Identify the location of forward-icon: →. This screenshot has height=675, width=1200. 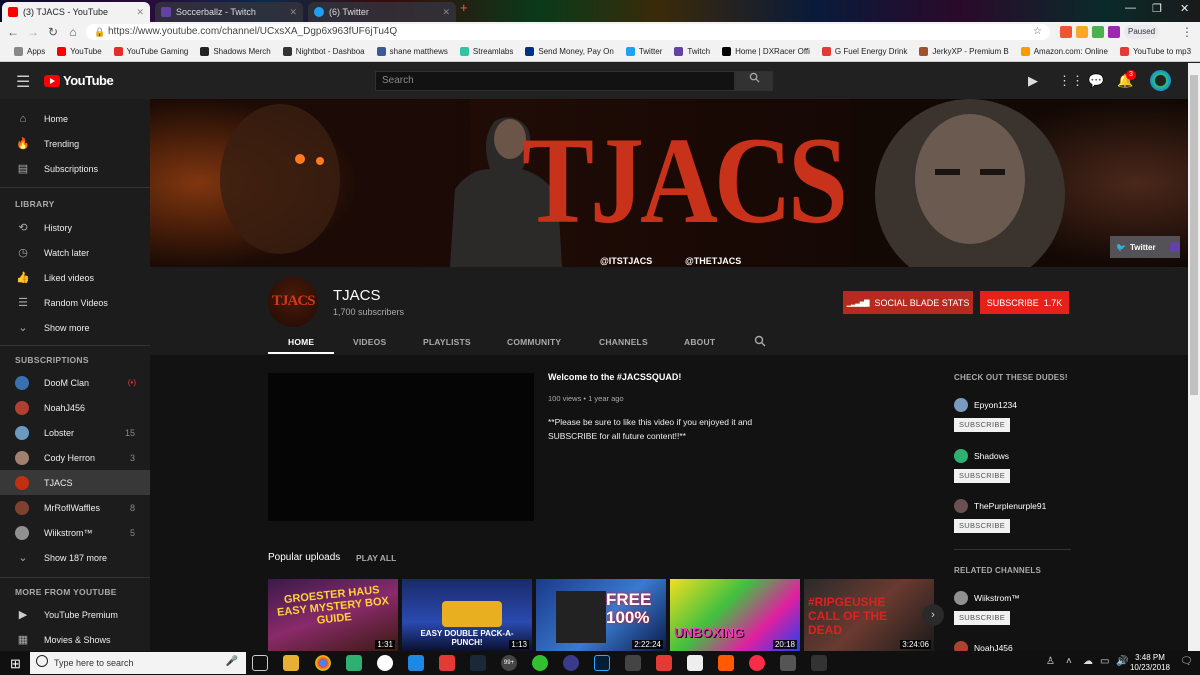
(33, 32).